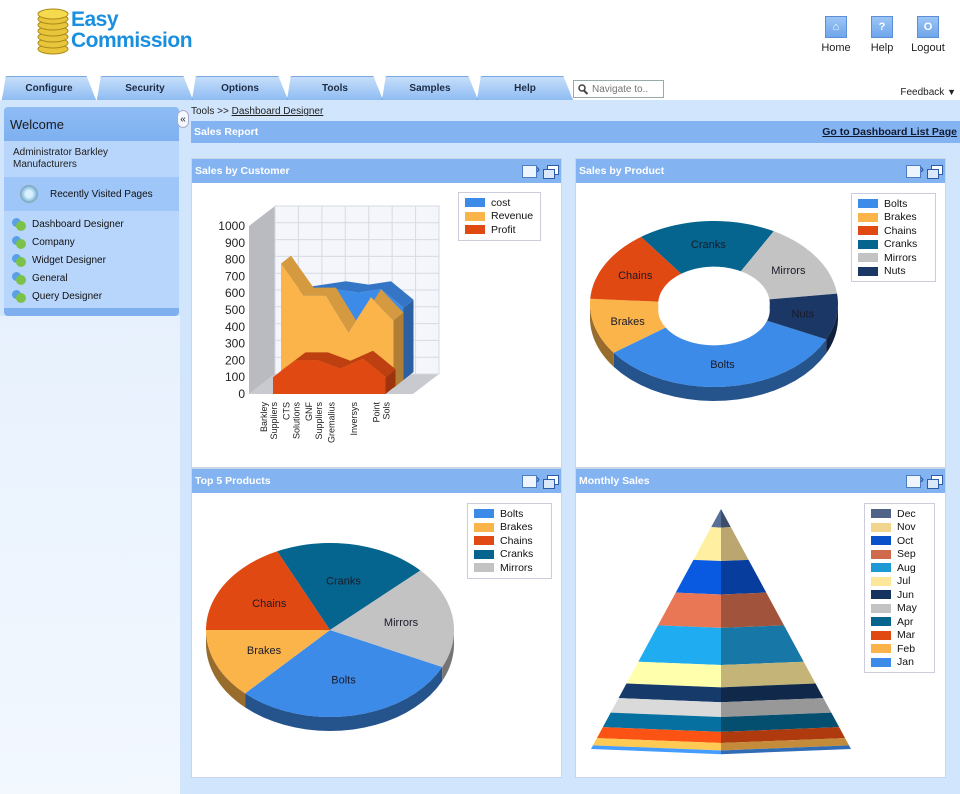 This screenshot has width=960, height=794. I want to click on help-icon: ?, so click(882, 27).